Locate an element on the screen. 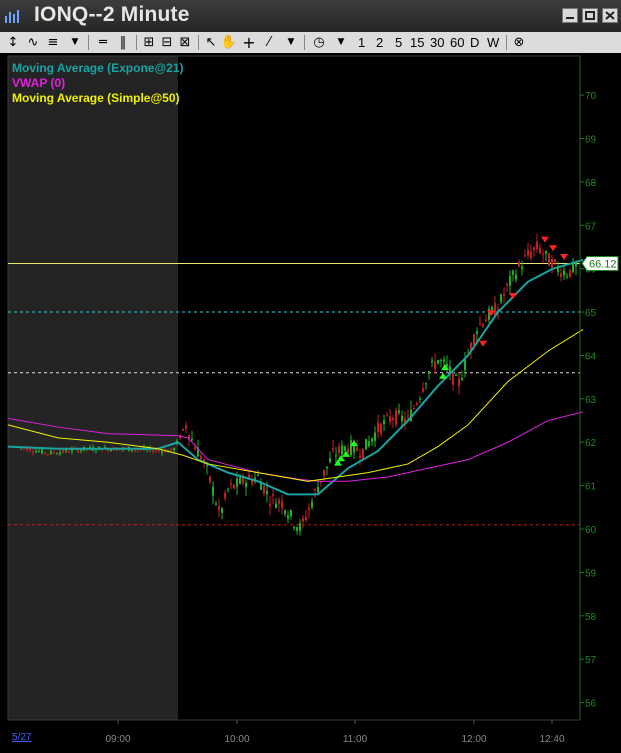 This screenshot has height=753, width=621. arrow-pointer-icon: ↖ is located at coordinates (211, 42).